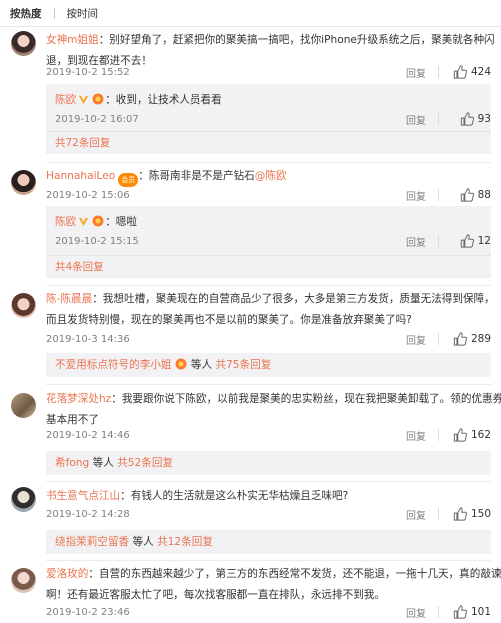 Image resolution: width=501 pixels, height=623 pixels. Describe the element at coordinates (88, 195) in the screenshot. I see `comment-time: 2019-10-2 15:06` at that location.